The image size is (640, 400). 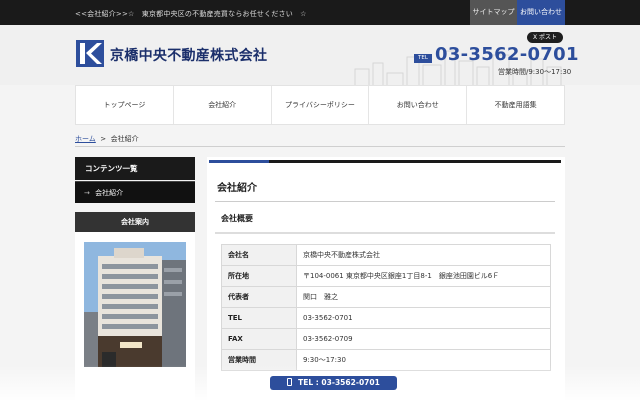 I want to click on breadcrumb-home-link: ホーム, so click(x=85, y=139).